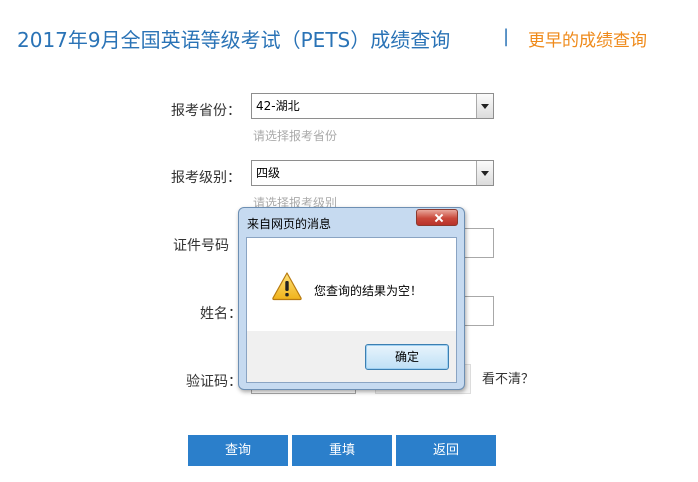 The height and width of the screenshot is (482, 698). I want to click on level-select: 四级, so click(372, 173).